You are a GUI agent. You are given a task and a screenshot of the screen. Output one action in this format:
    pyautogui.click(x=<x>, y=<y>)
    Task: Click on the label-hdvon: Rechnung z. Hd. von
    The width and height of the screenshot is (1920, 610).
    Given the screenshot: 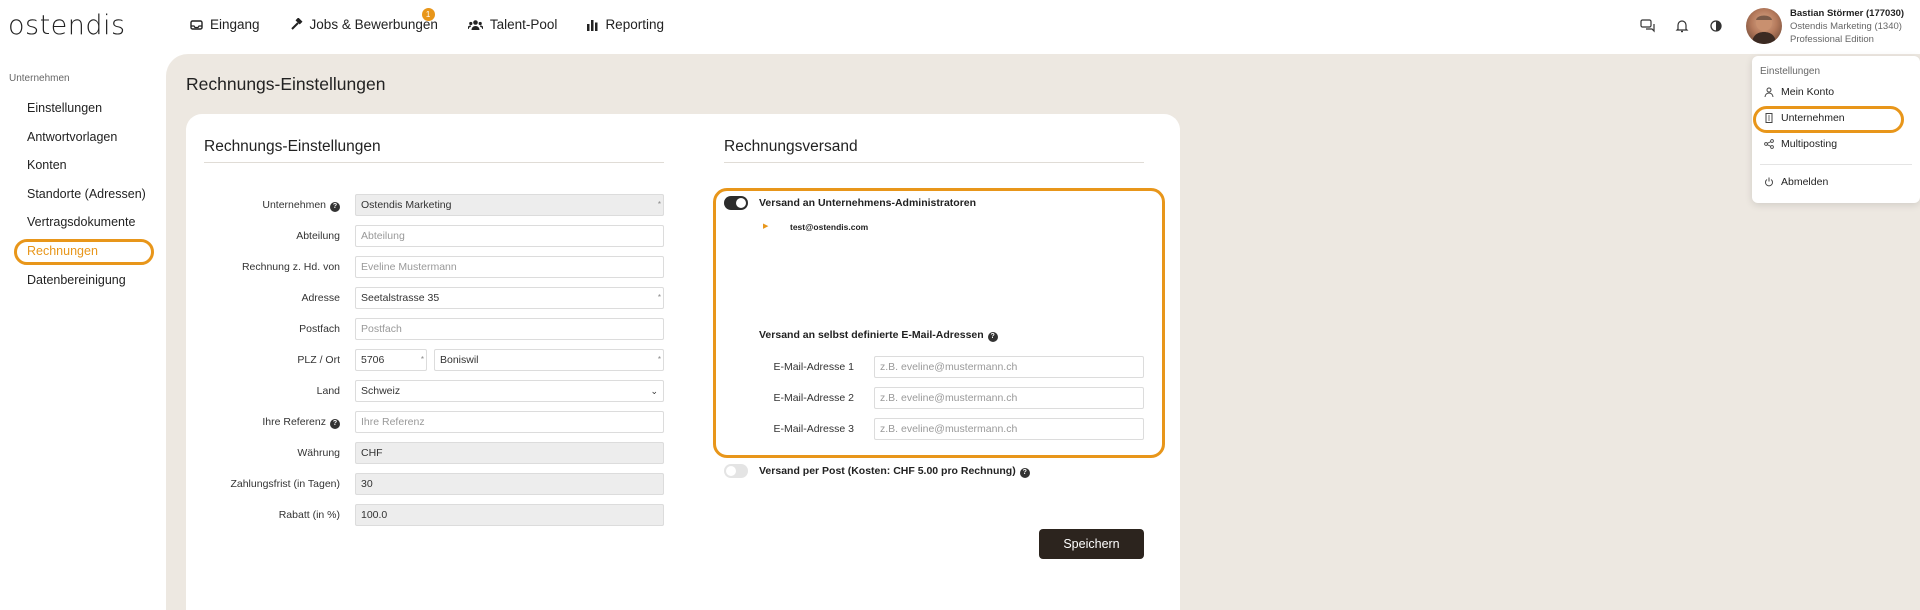 What is the action you would take?
    pyautogui.click(x=290, y=267)
    